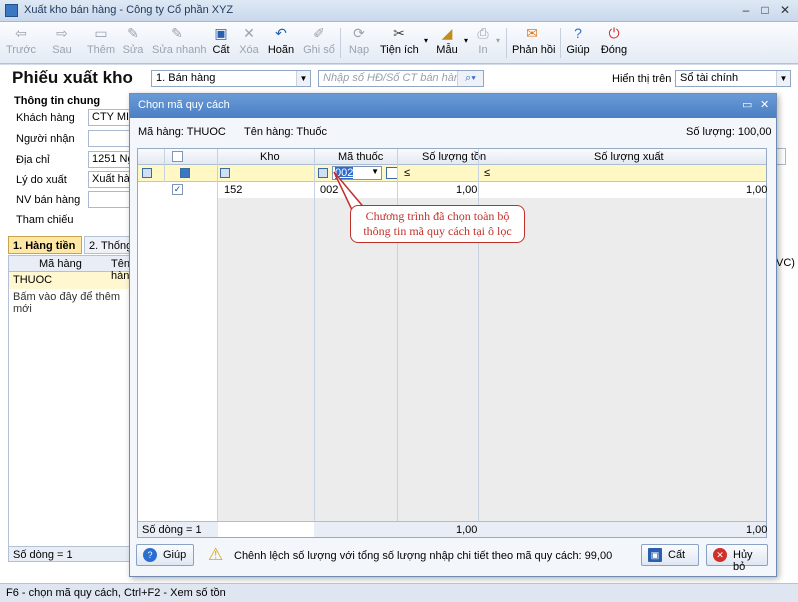 Image resolution: width=798 pixels, height=602 pixels. Describe the element at coordinates (45, 139) in the screenshot. I see `receiver-label: Người nhận` at that location.